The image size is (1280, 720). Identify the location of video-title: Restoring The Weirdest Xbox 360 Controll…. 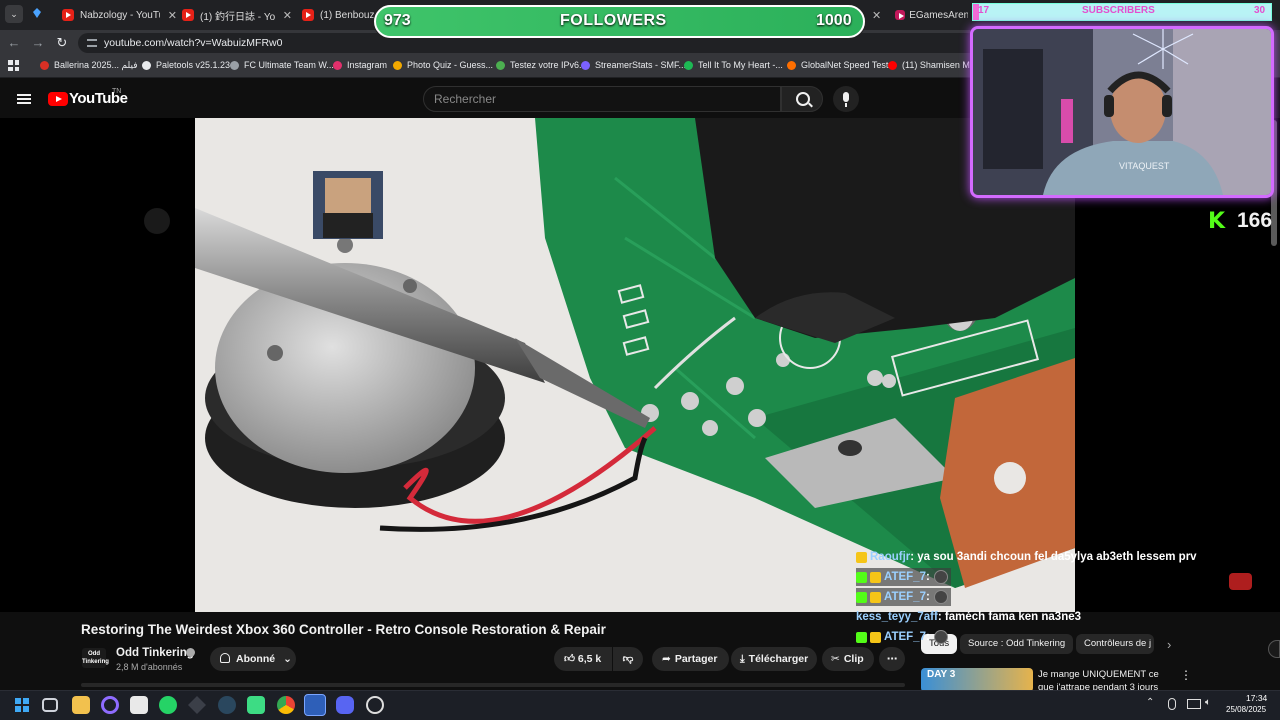
(343, 629).